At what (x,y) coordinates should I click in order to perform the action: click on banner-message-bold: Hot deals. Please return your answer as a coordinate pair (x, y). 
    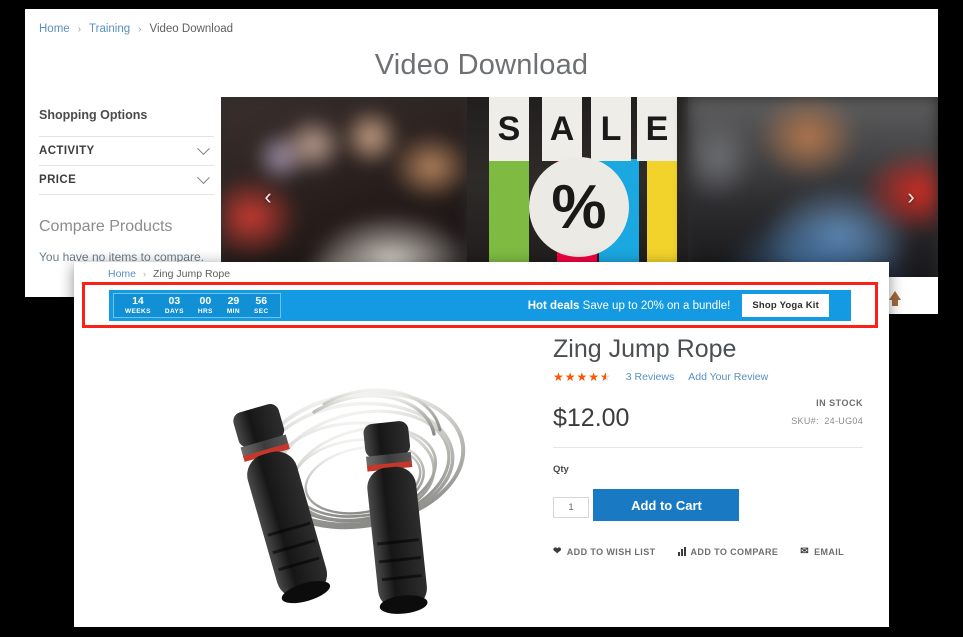
    Looking at the image, I should click on (553, 305).